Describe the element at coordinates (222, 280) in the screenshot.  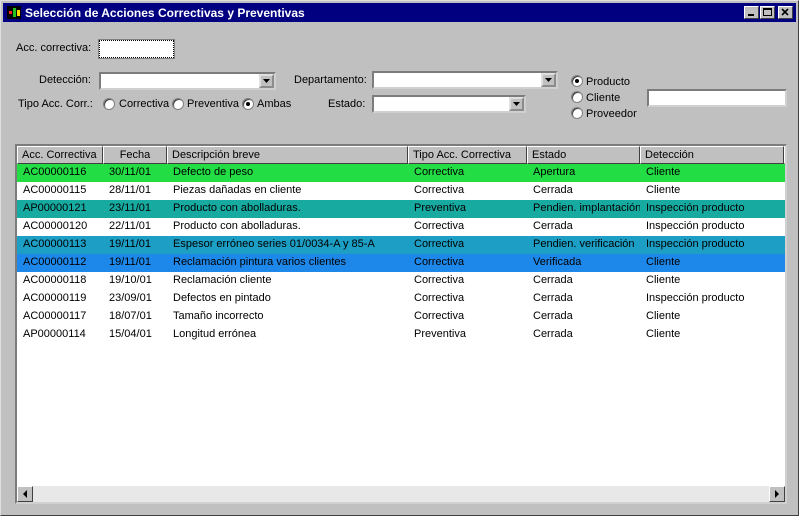
I see `table-cell: Reclamación cliente` at that location.